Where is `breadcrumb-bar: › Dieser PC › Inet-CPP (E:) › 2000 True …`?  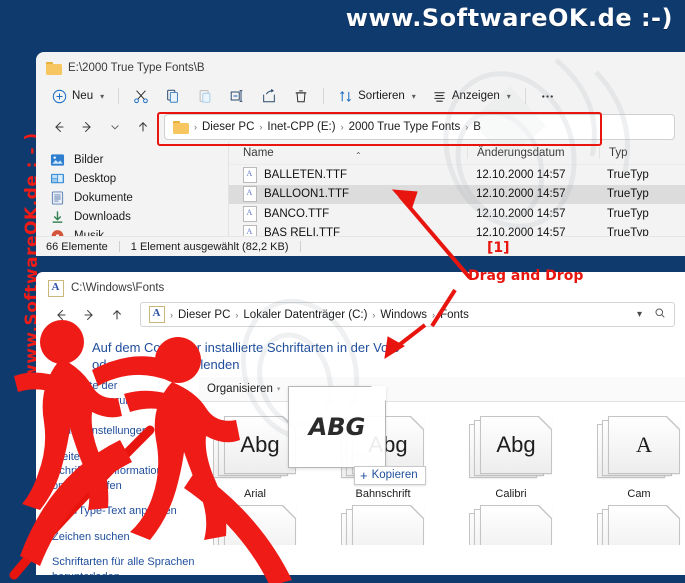
breadcrumb-bar: › Dieser PC › Inet-CPP (E:) › 2000 True … is located at coordinates (419, 127).